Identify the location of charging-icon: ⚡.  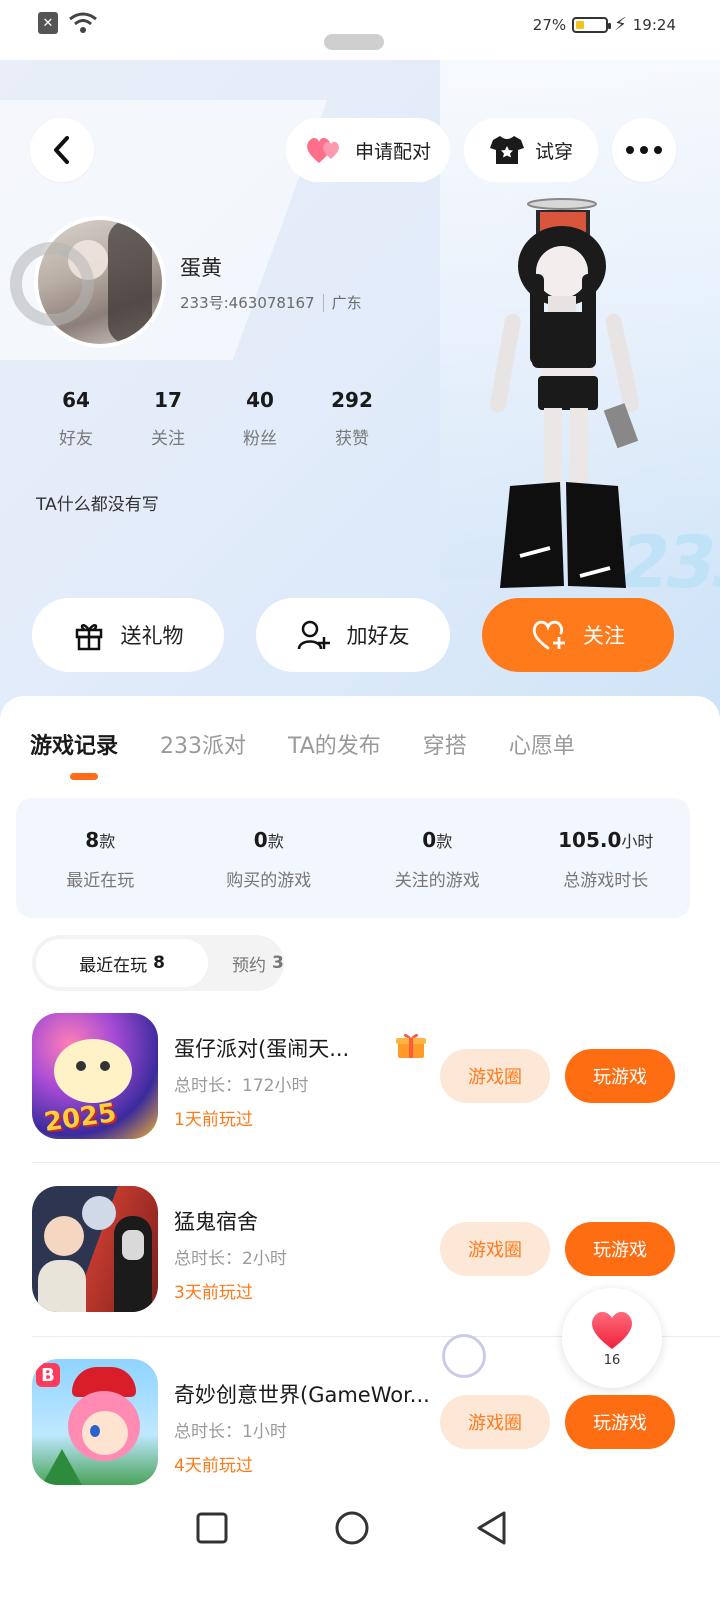
(620, 24).